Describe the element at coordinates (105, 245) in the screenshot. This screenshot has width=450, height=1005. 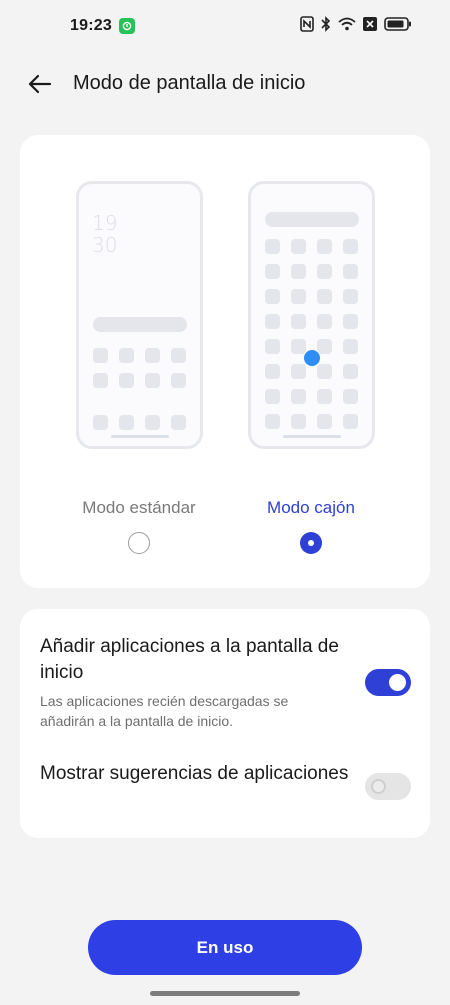
I see `preview-clock-minutes: 30` at that location.